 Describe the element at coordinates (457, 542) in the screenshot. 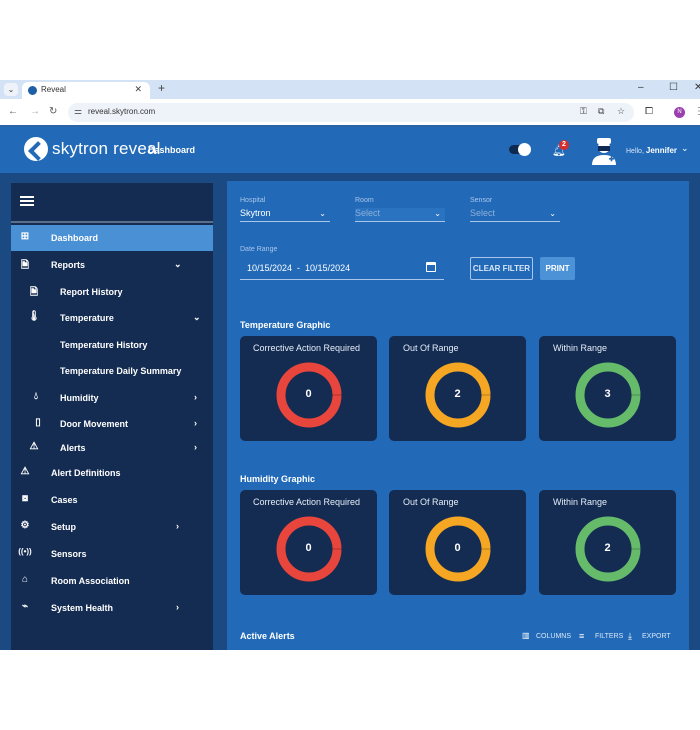

I see `status-card: Out Of Range 0` at that location.